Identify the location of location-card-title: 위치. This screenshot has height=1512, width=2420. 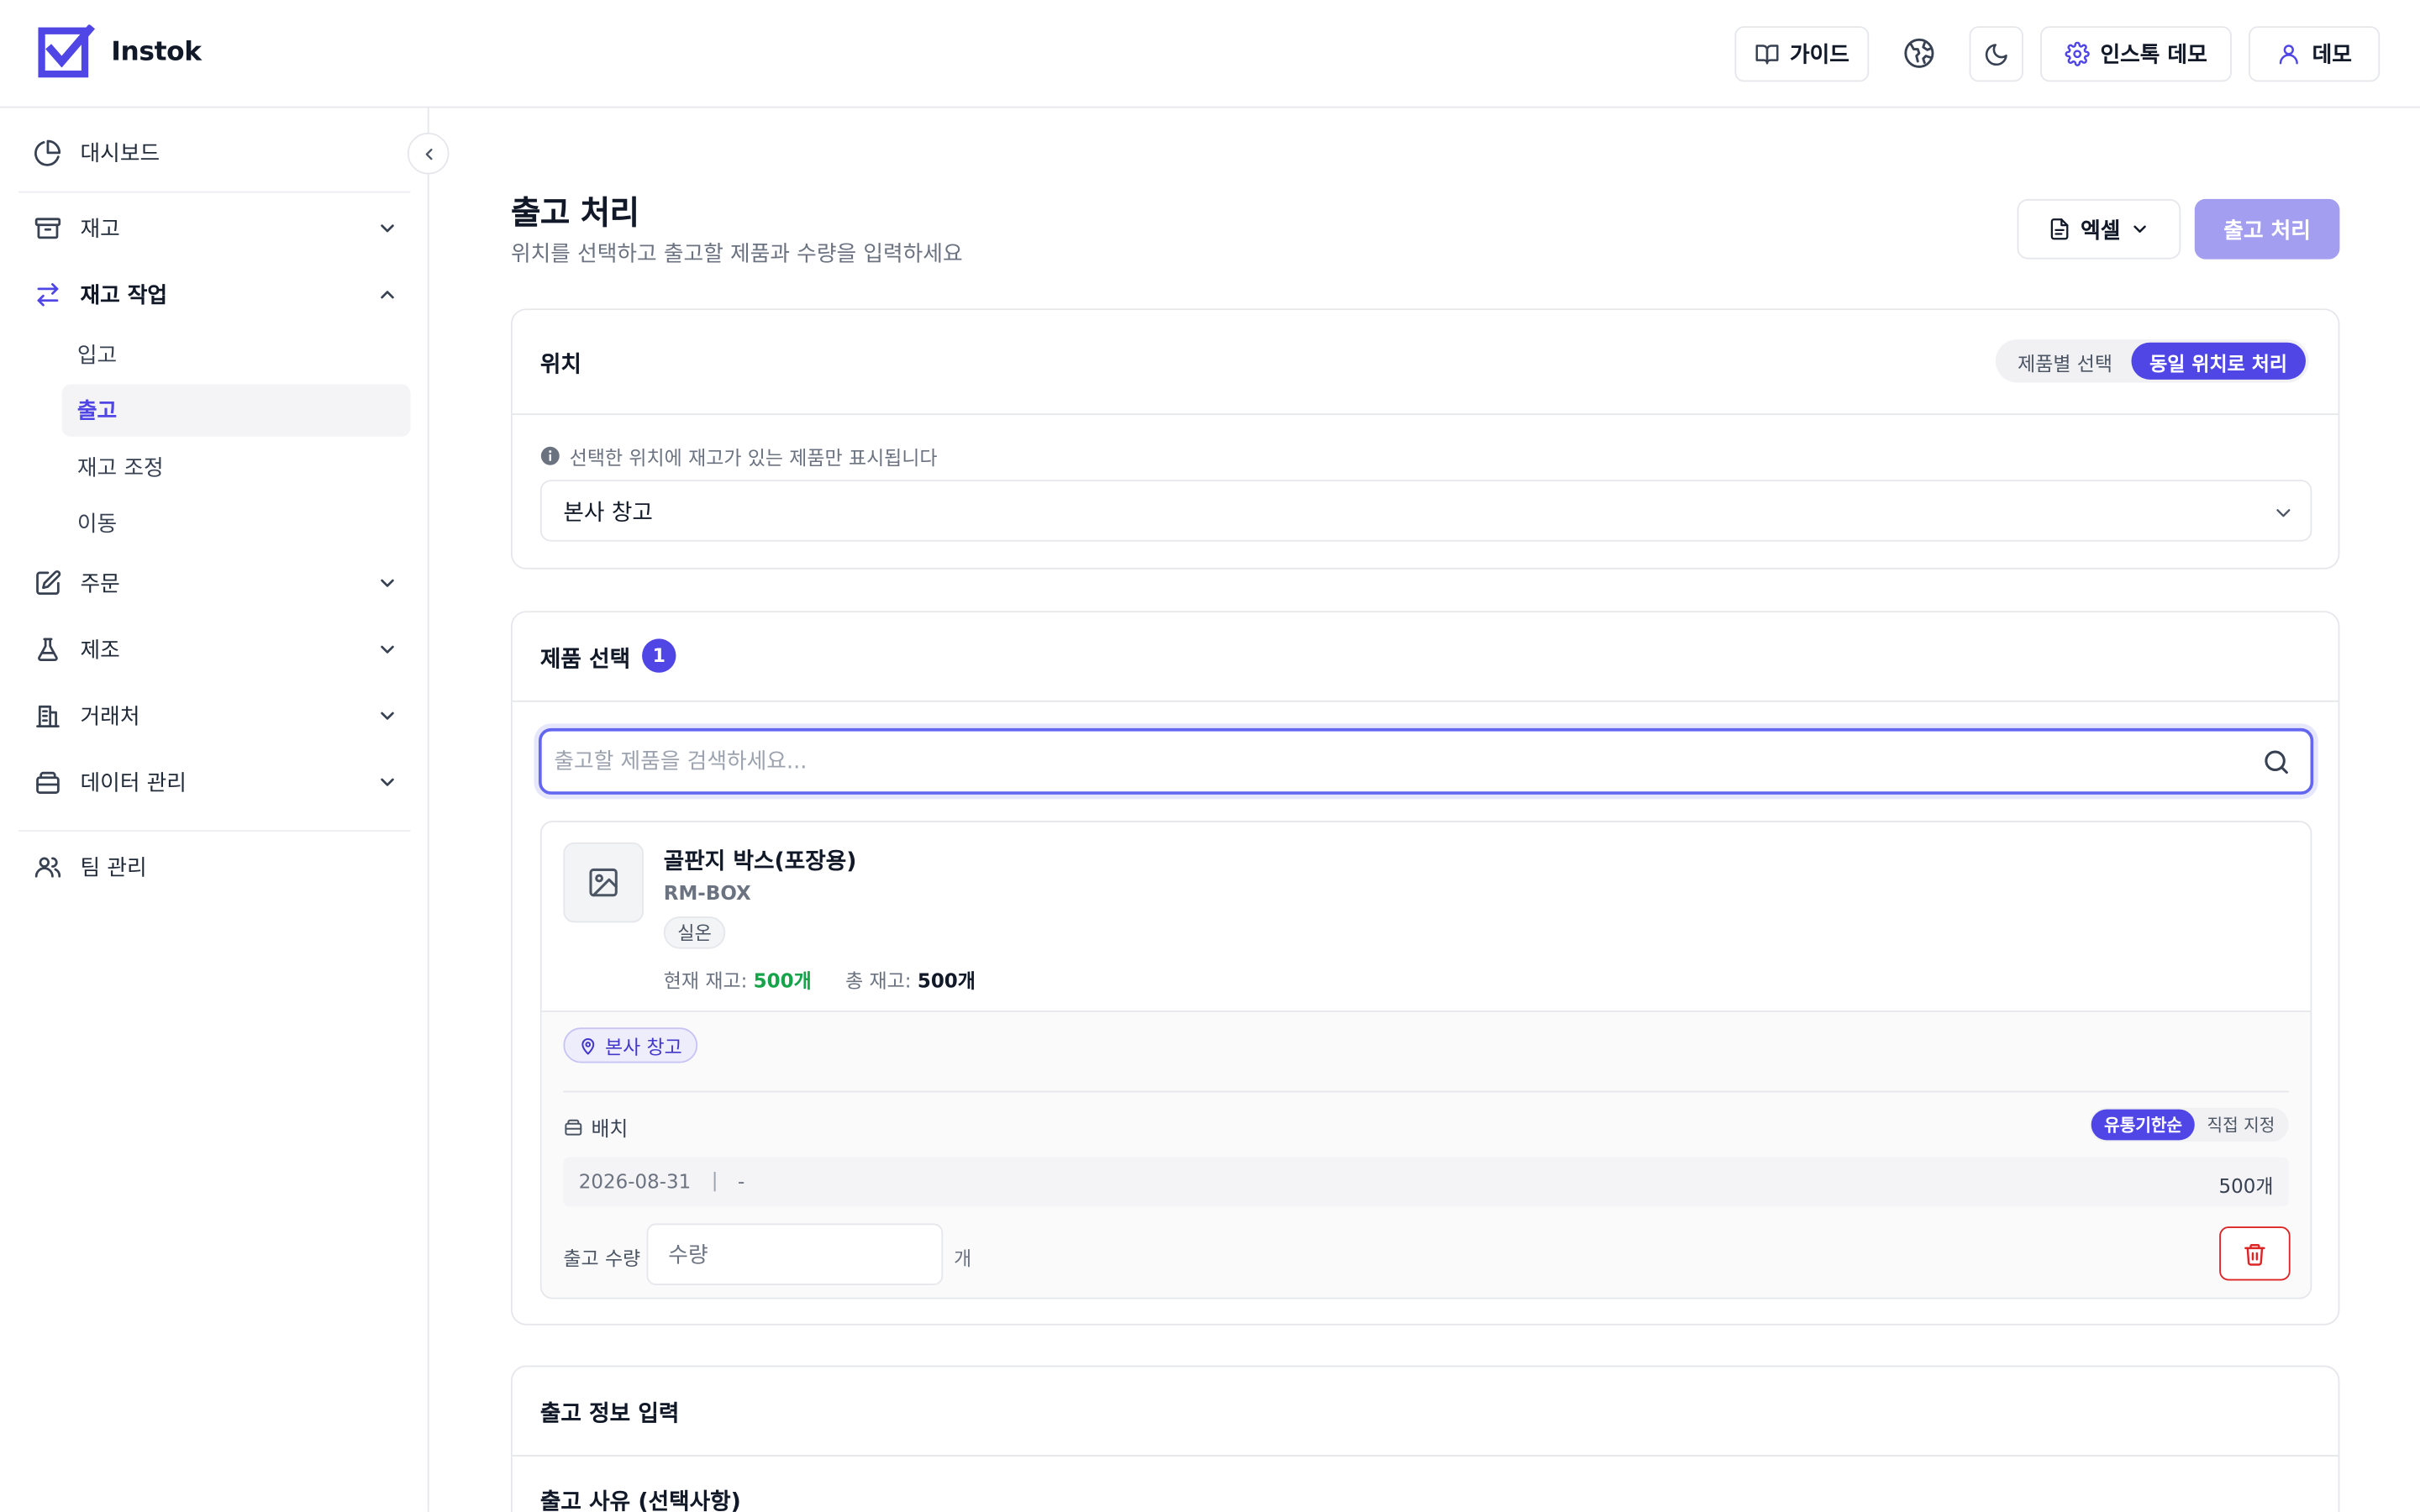
(560, 365).